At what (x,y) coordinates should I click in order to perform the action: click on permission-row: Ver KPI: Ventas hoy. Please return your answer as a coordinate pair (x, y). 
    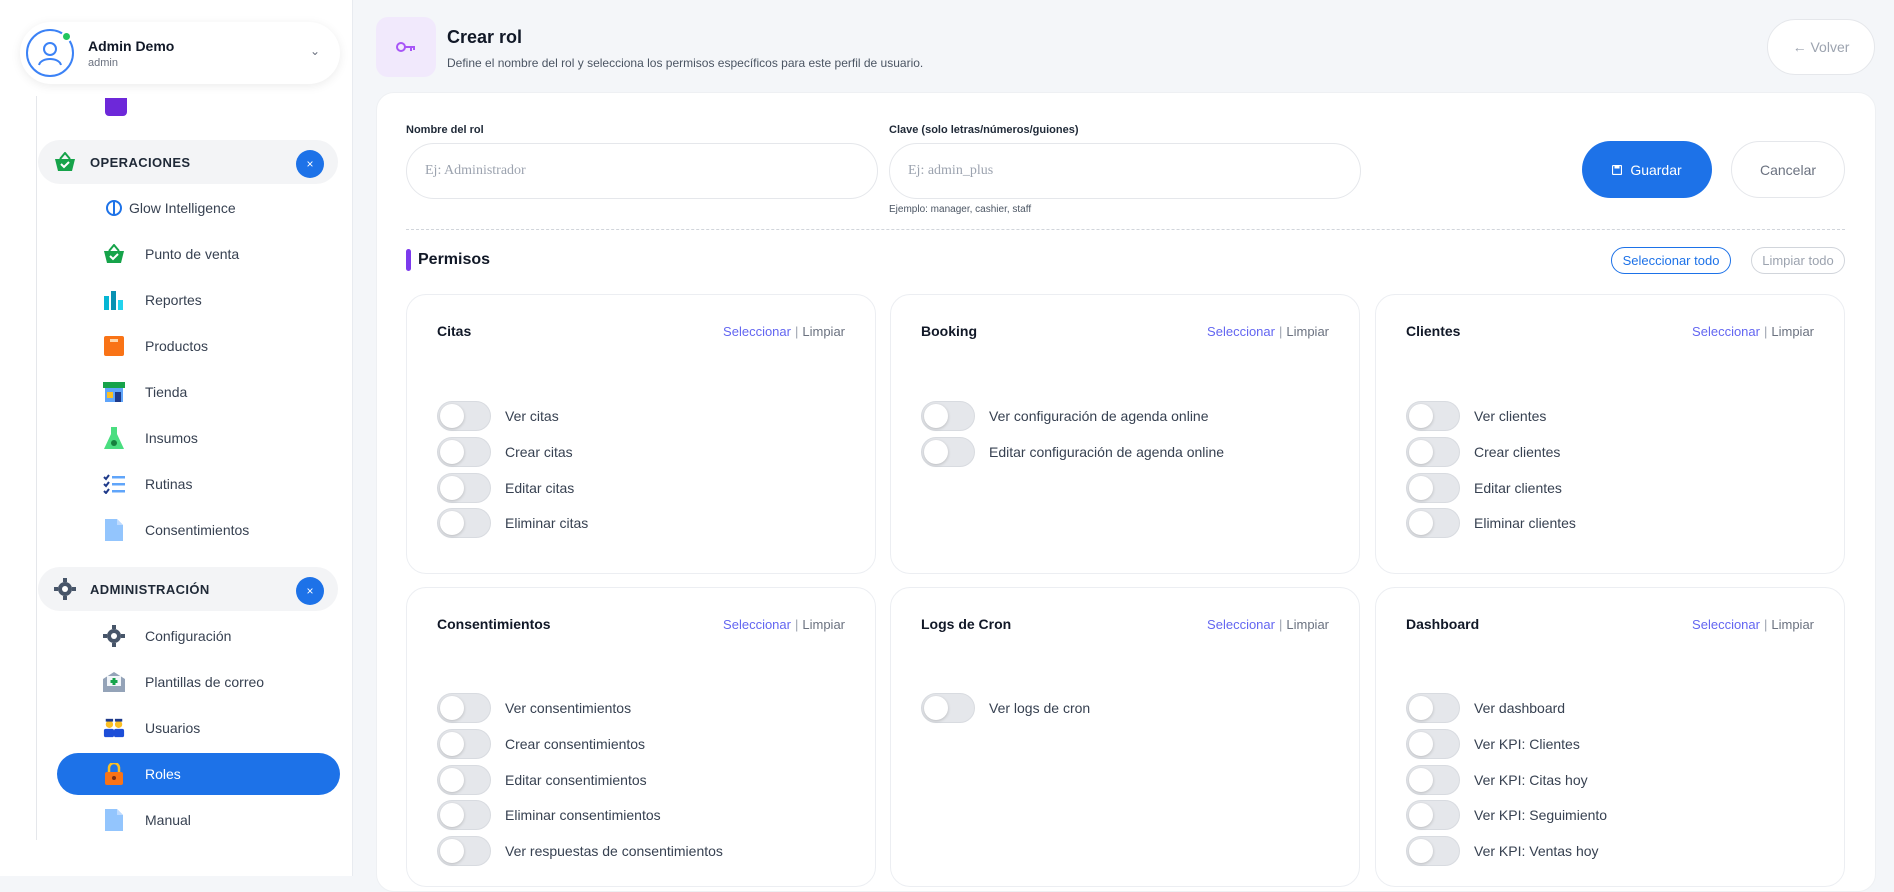
    Looking at the image, I should click on (1502, 851).